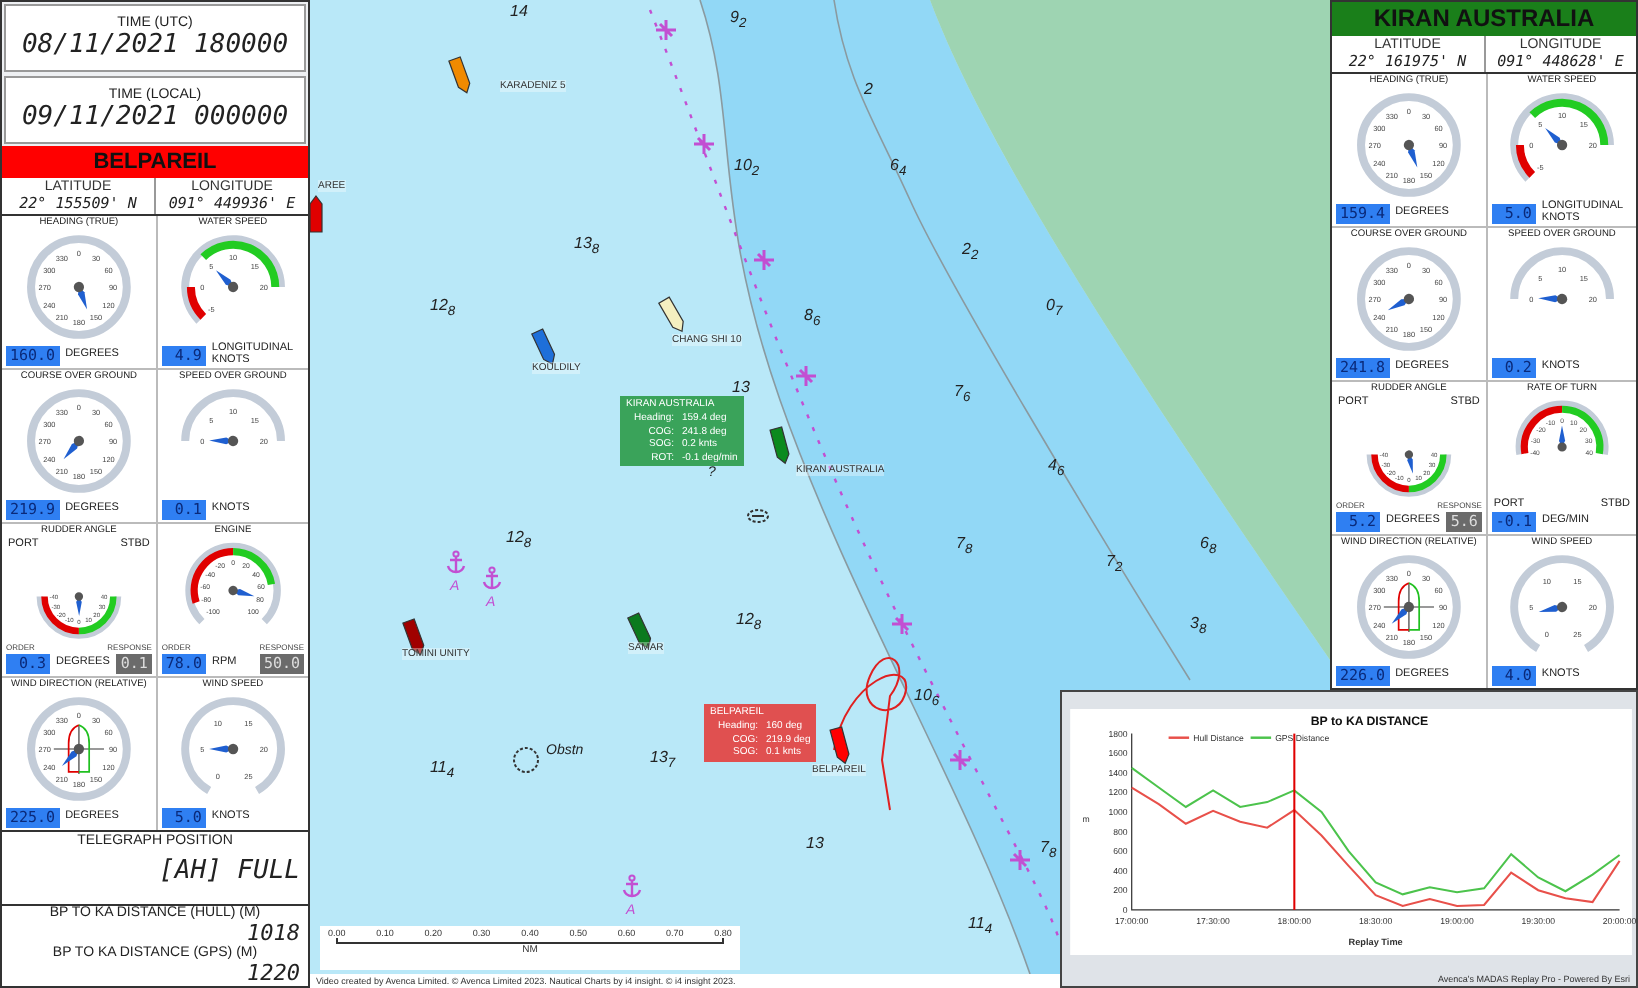 This screenshot has height=988, width=1638. I want to click on vessel-name: KIRAN AUSTRALIA, so click(1484, 19).